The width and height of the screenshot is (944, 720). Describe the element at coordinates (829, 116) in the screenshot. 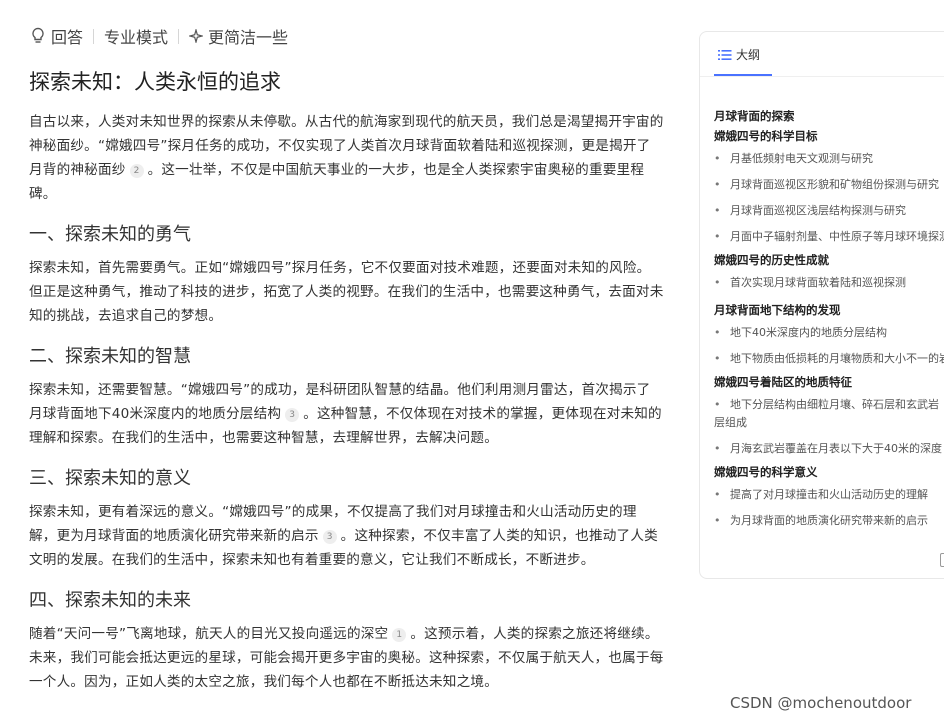

I see `outline-heading: 月球背面的探索` at that location.